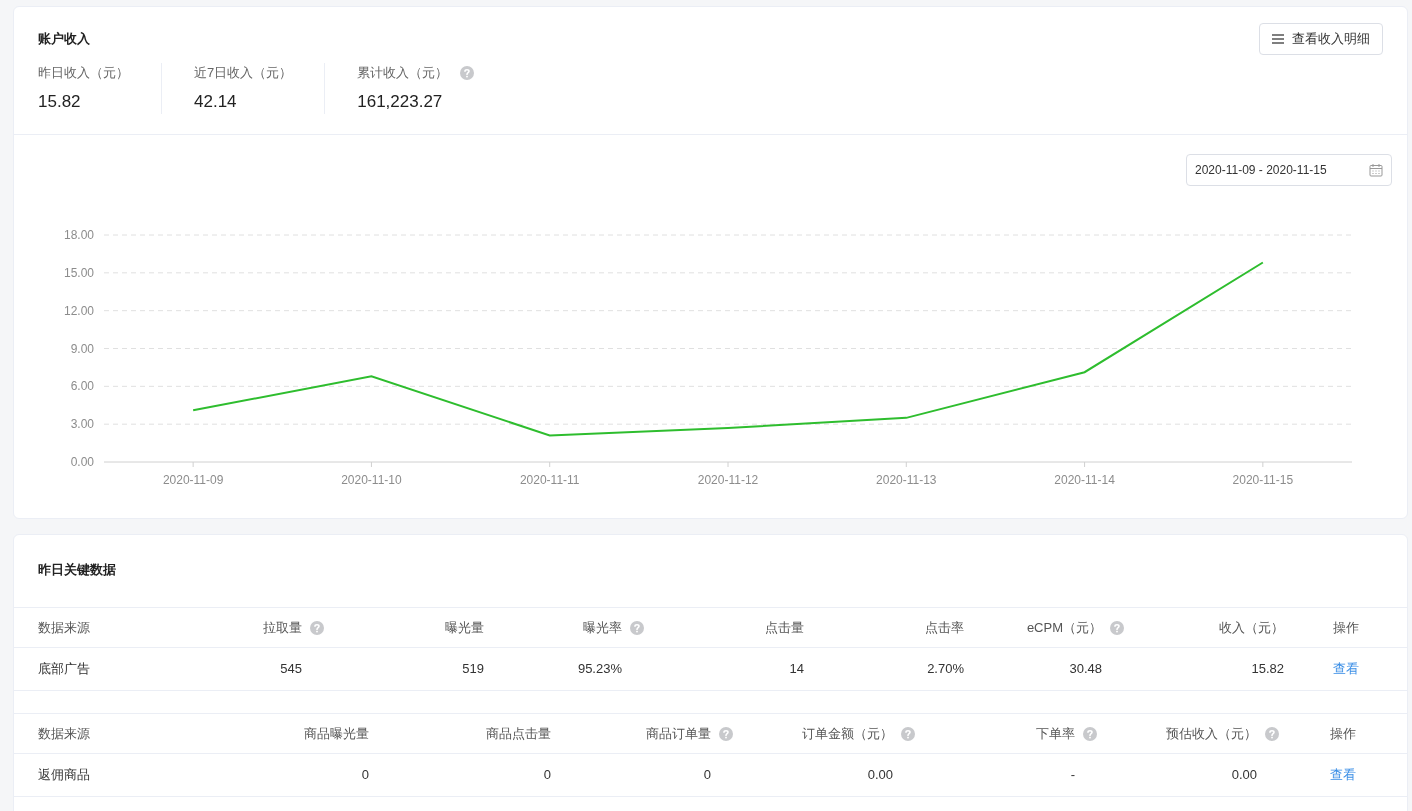  What do you see at coordinates (1055, 733) in the screenshot?
I see `column-header: 下单率` at bounding box center [1055, 733].